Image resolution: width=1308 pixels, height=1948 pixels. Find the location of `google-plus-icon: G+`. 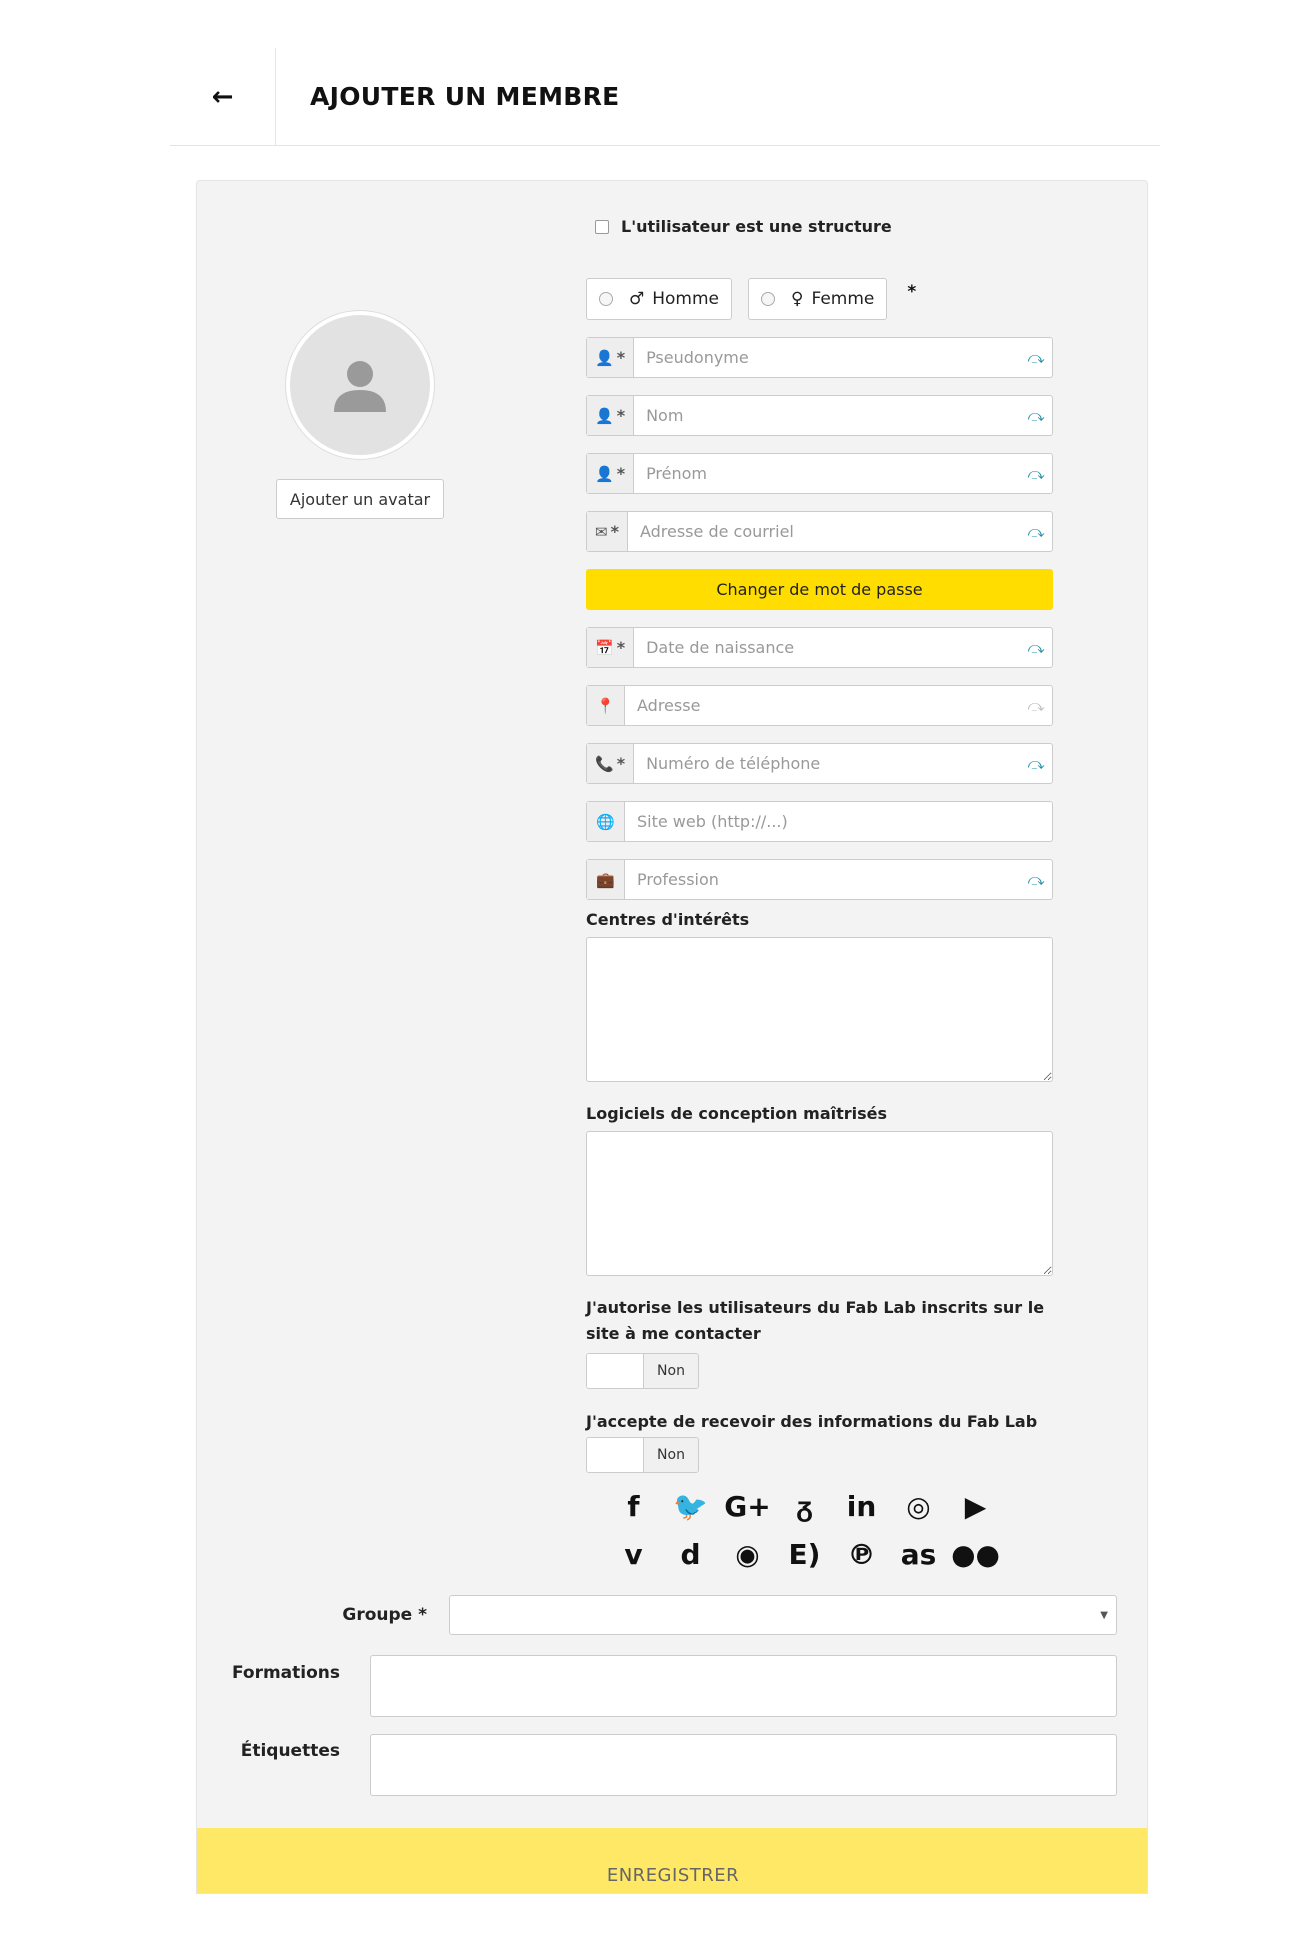

google-plus-icon: G+ is located at coordinates (747, 1506).